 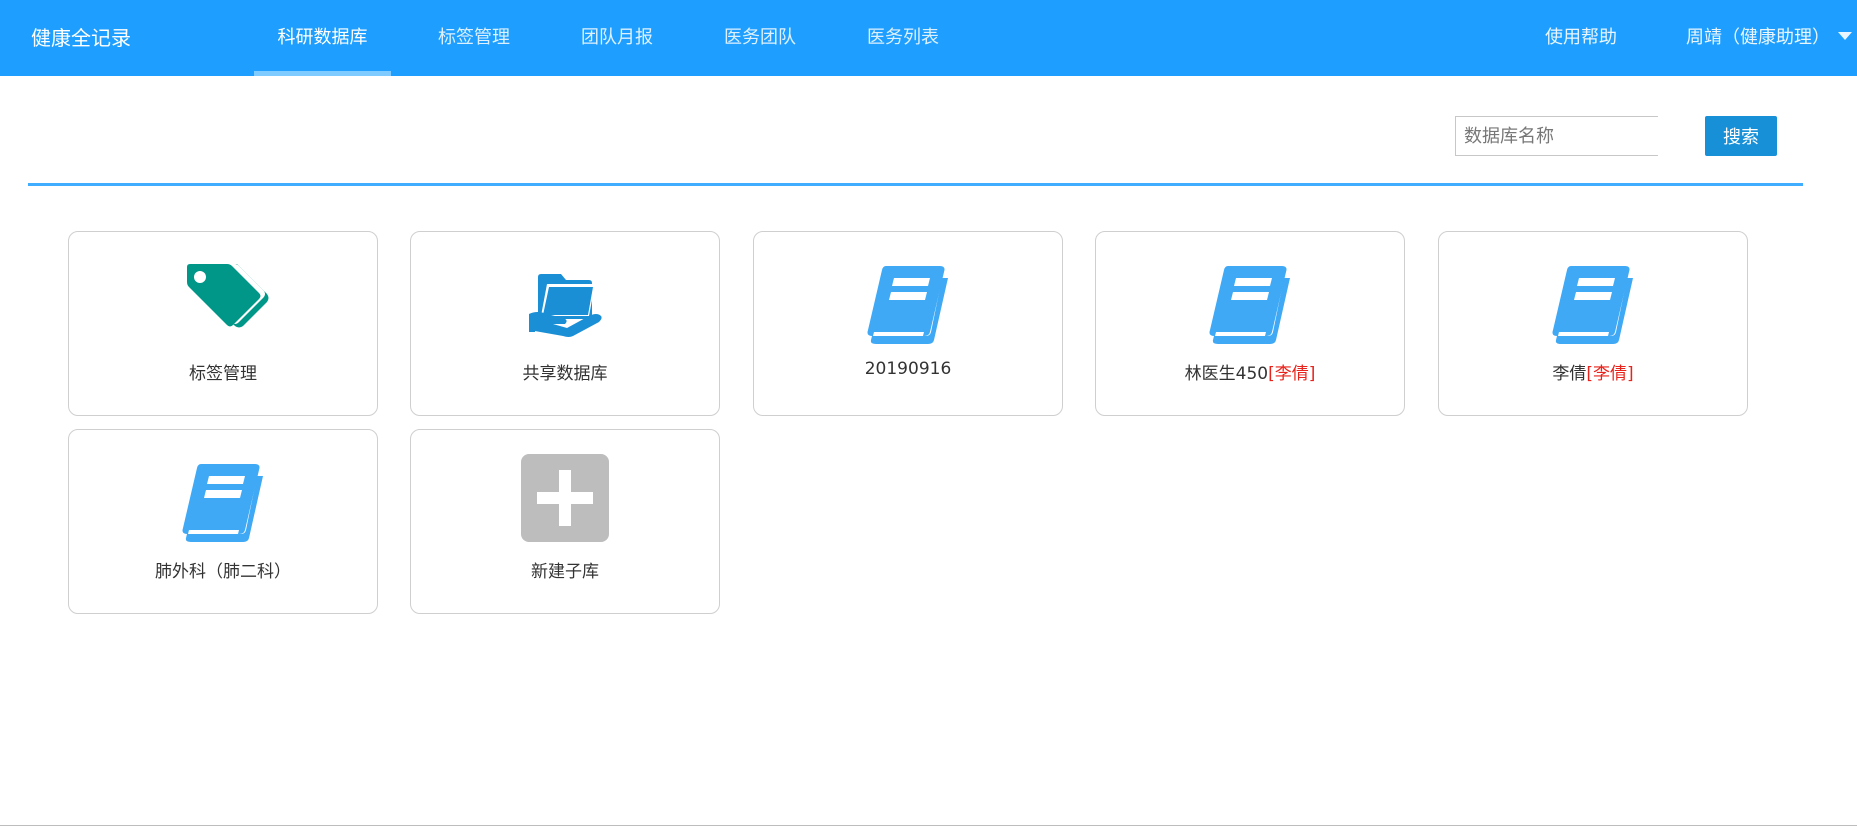 I want to click on chevron-down-icon, so click(x=1845, y=36).